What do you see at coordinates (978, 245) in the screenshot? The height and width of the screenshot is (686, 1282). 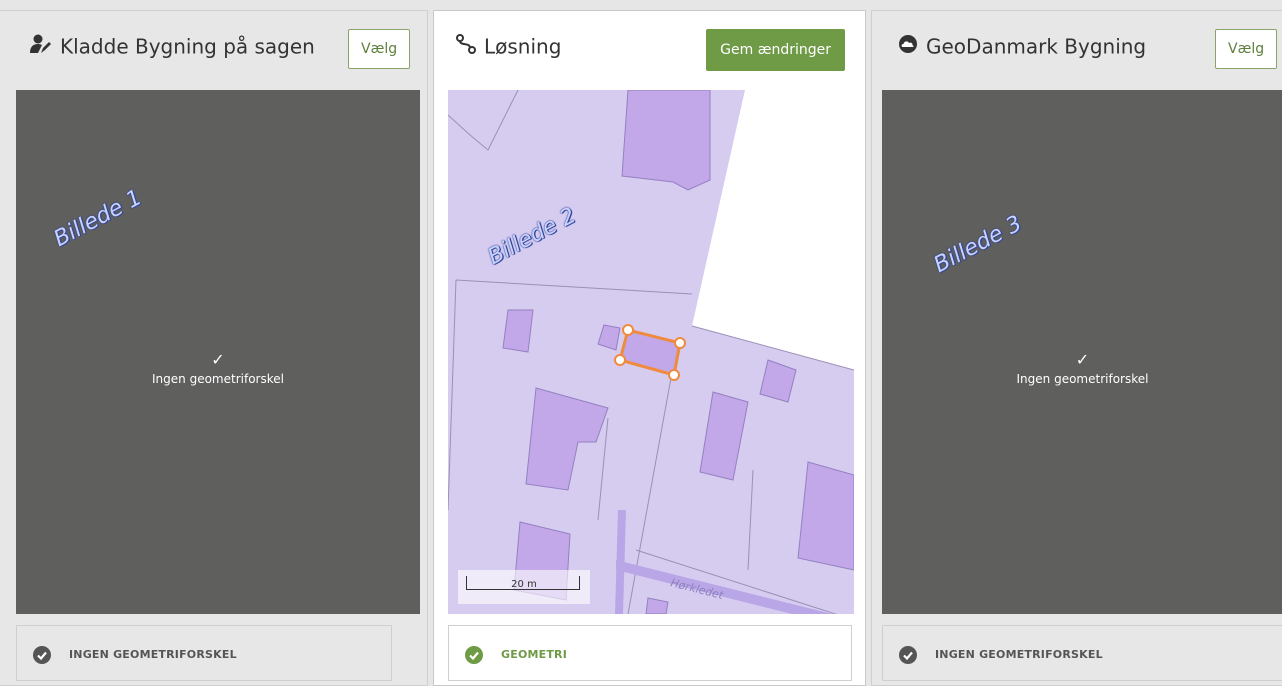 I see `overlay-label: Billede 3` at bounding box center [978, 245].